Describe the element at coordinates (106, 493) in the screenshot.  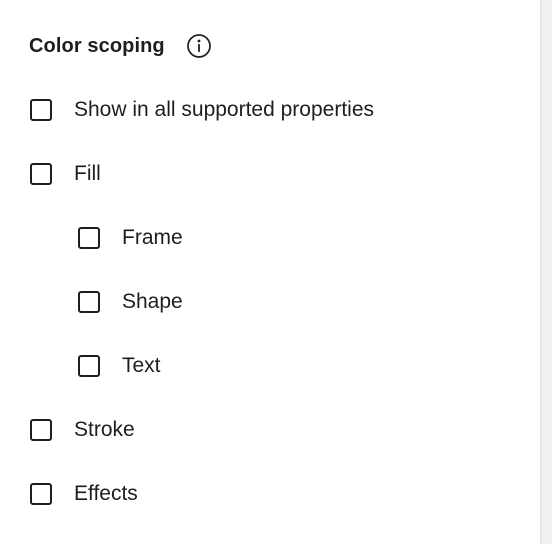
I see `option-label: Effects` at that location.